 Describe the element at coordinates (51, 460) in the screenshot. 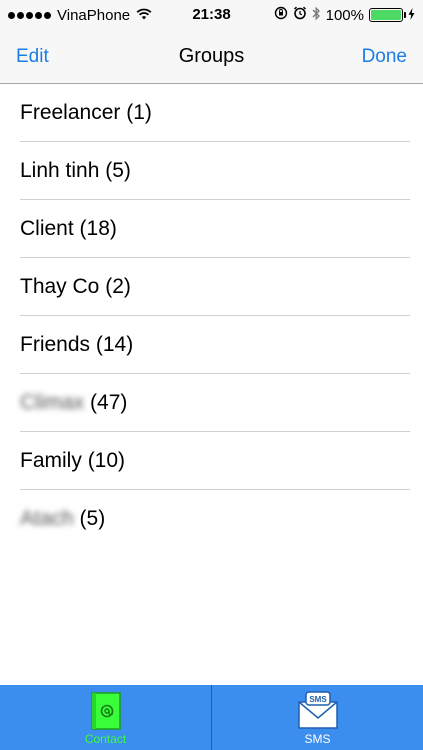

I see `group-name: Family` at that location.